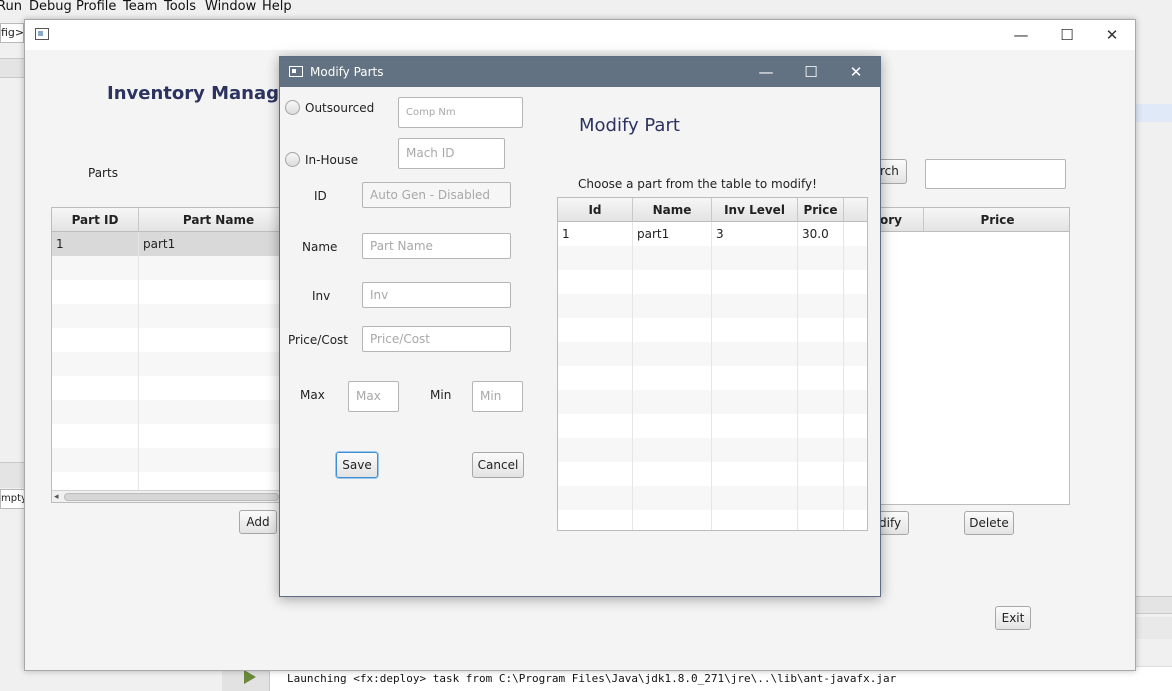  I want to click on dialog-title: Modify Parts, so click(347, 72).